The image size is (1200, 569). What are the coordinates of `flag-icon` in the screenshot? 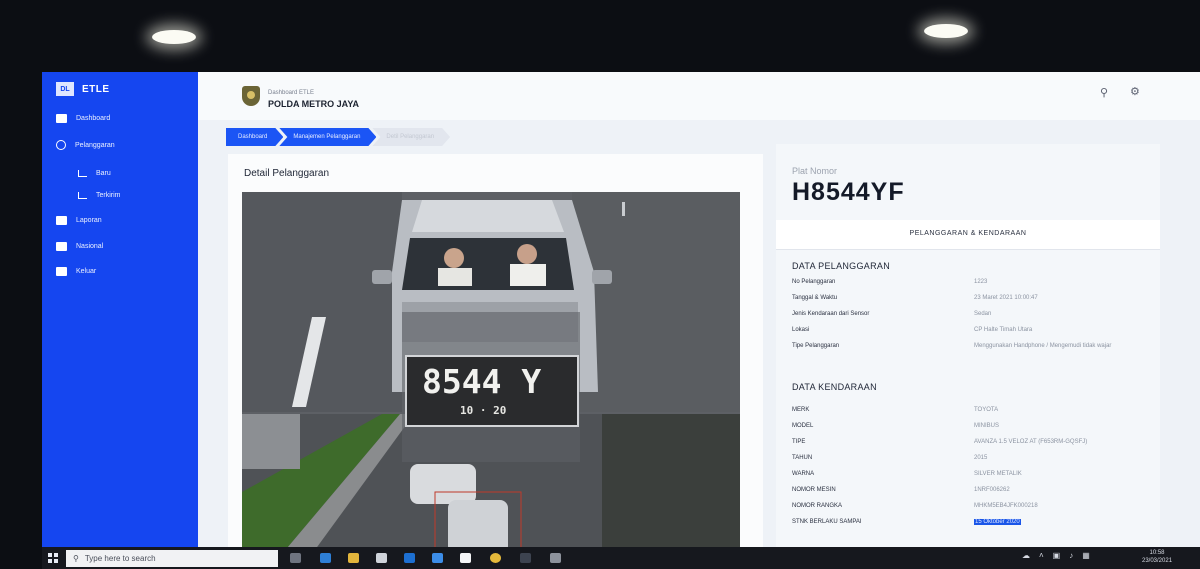 It's located at (61, 246).